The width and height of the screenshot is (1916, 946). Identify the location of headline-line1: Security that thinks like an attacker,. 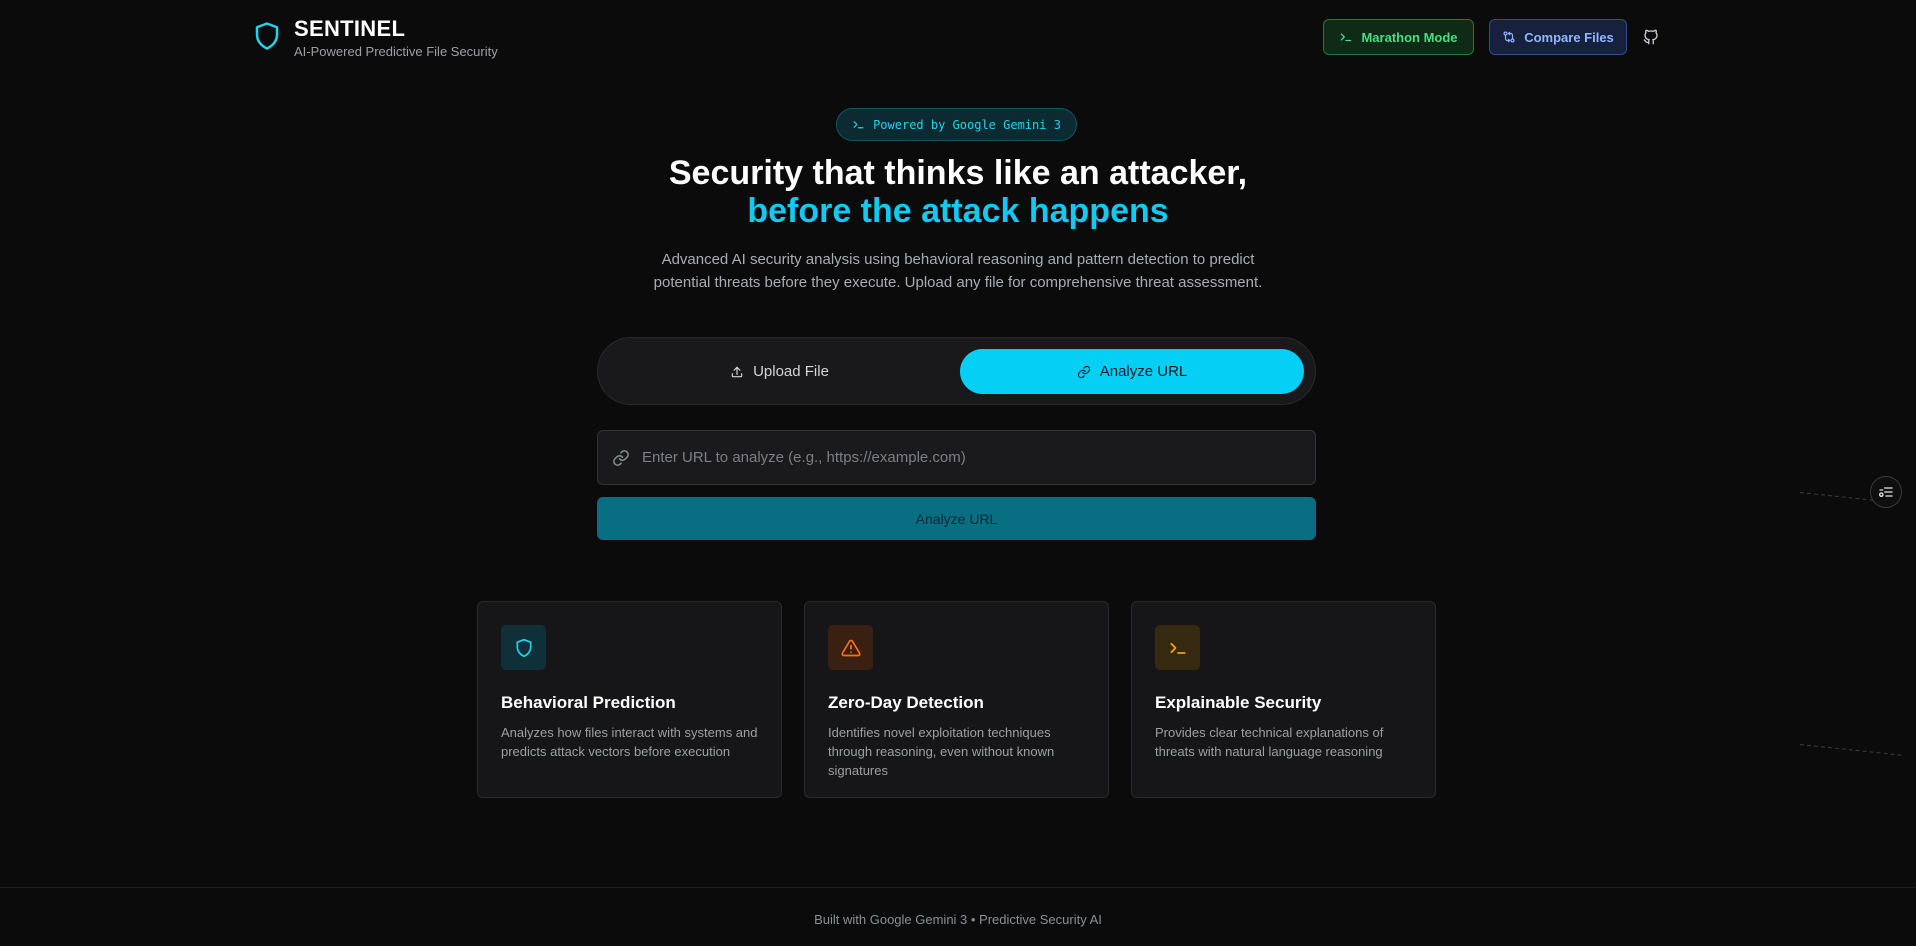
(958, 173).